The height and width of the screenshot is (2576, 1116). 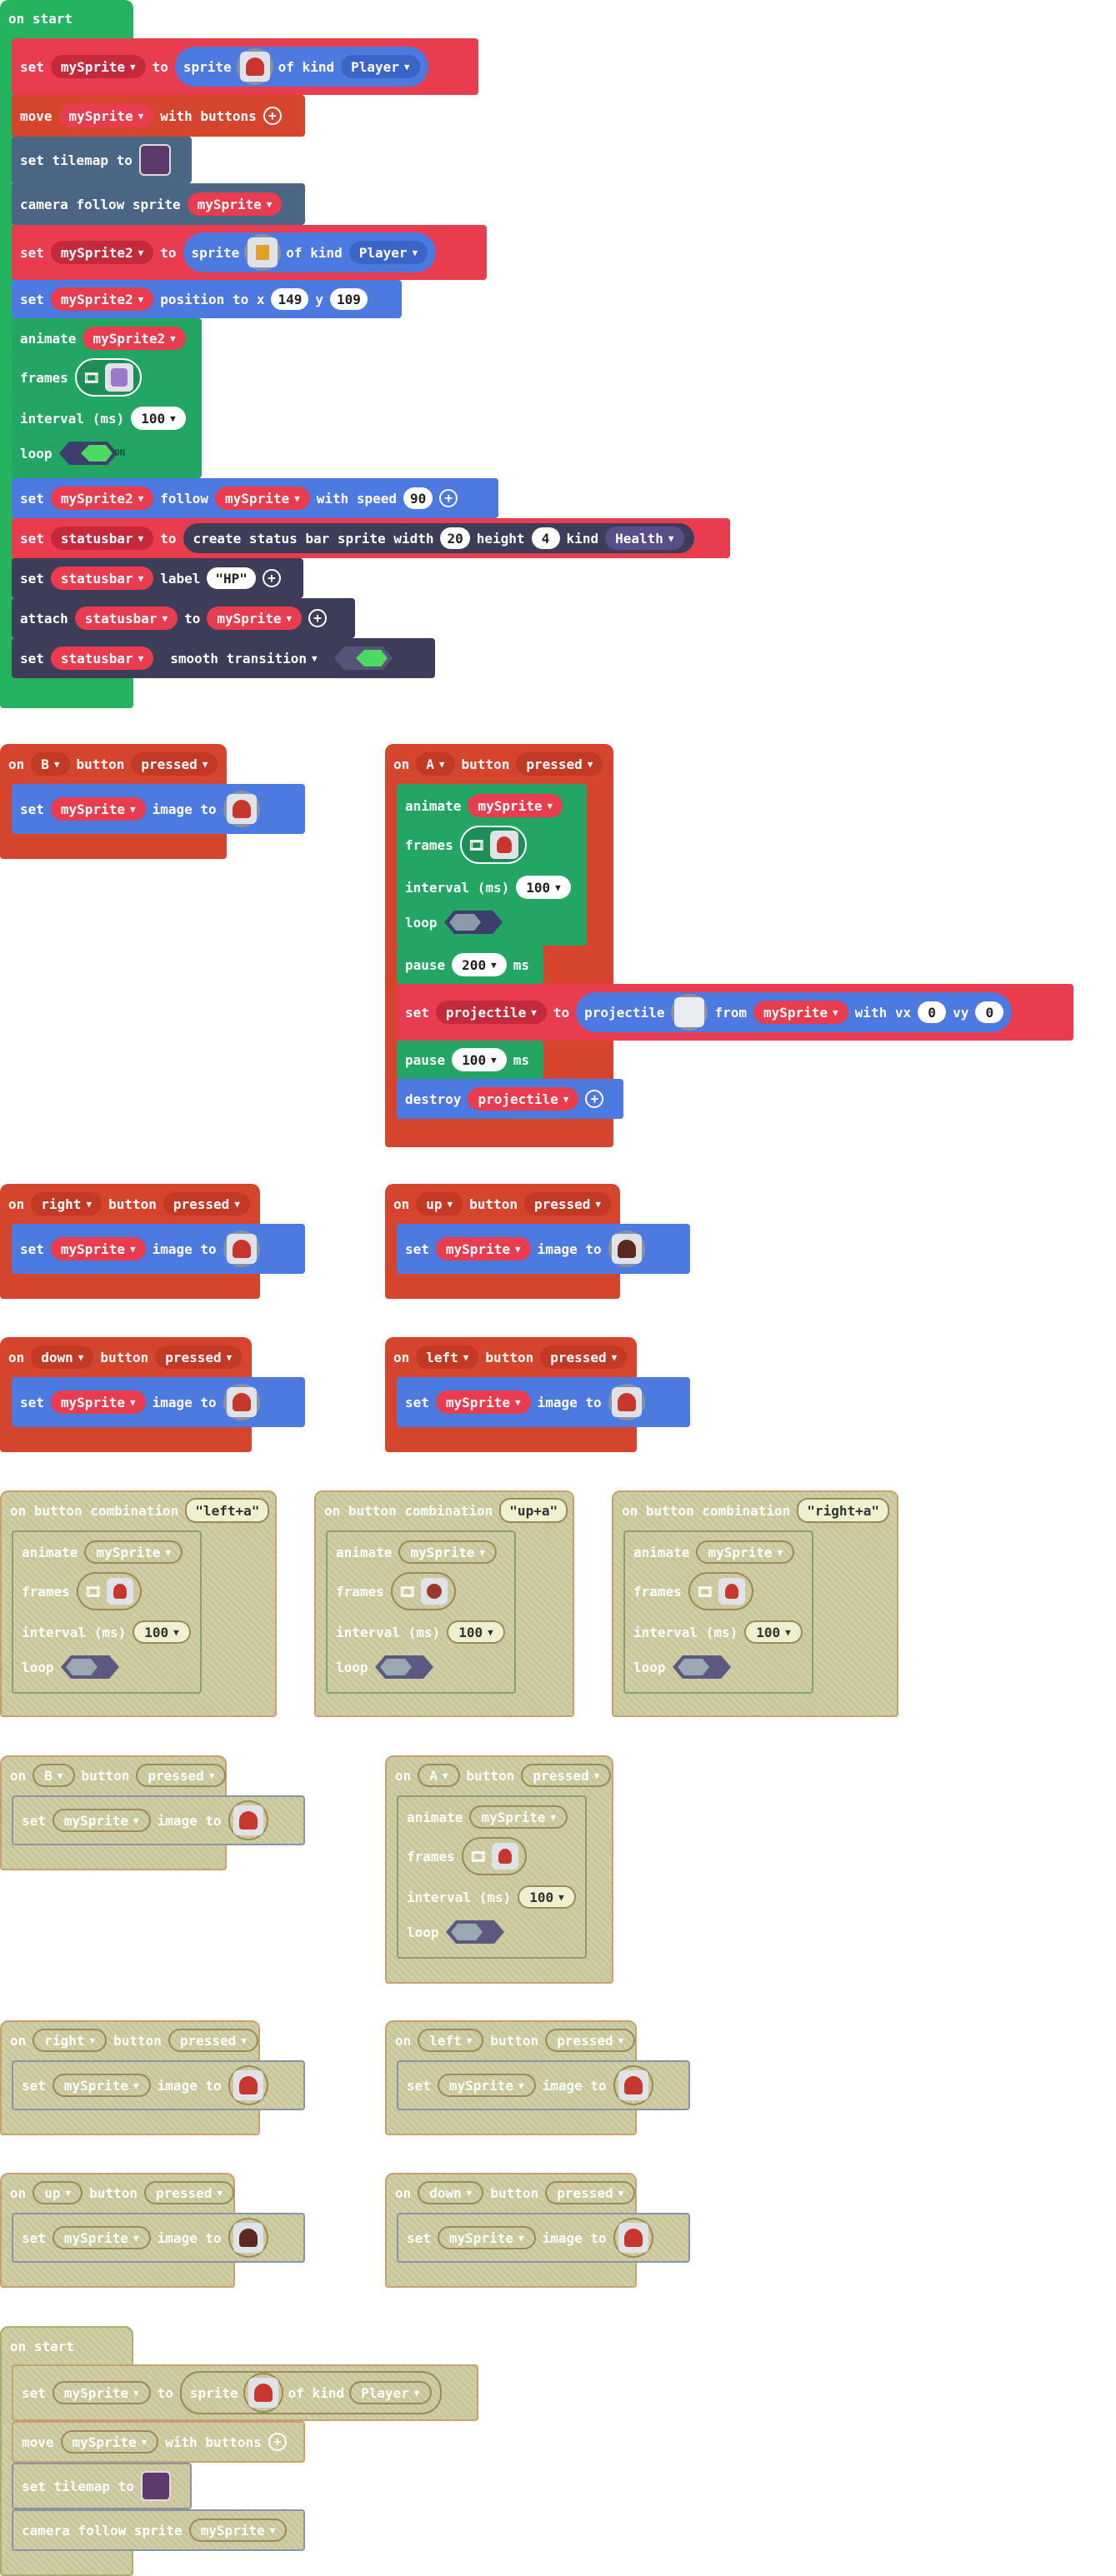 I want to click on projectile-reporter: projectile from mySprite ▼ with vx 0 vy 0, so click(x=794, y=1012).